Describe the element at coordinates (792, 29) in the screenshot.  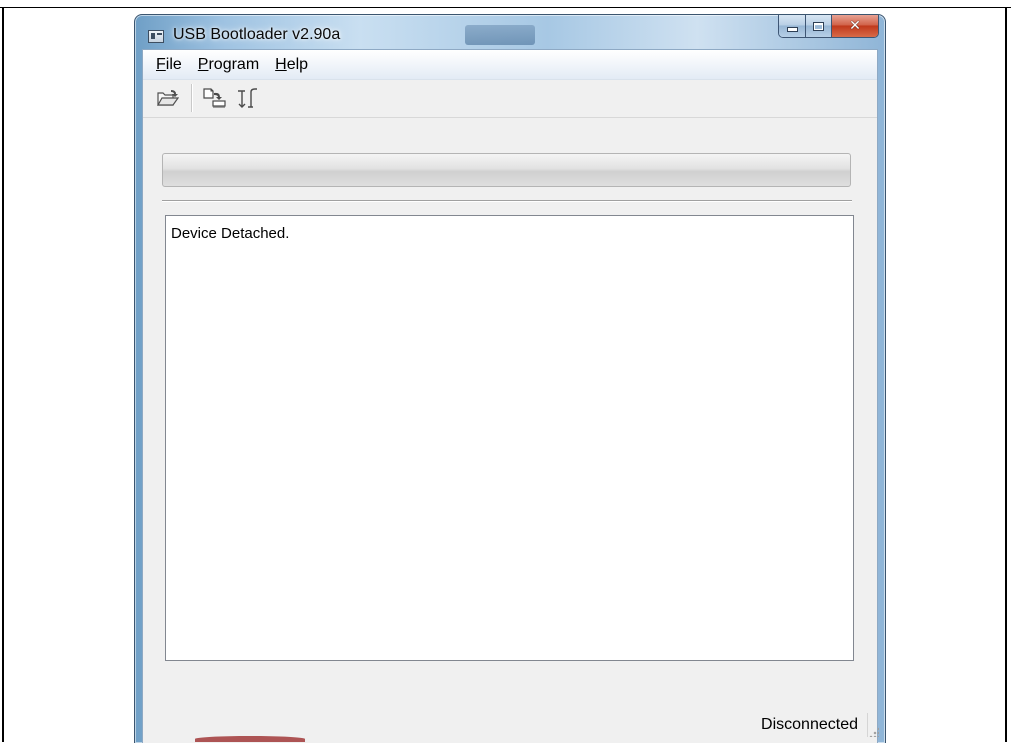
I see `minimize-icon` at that location.